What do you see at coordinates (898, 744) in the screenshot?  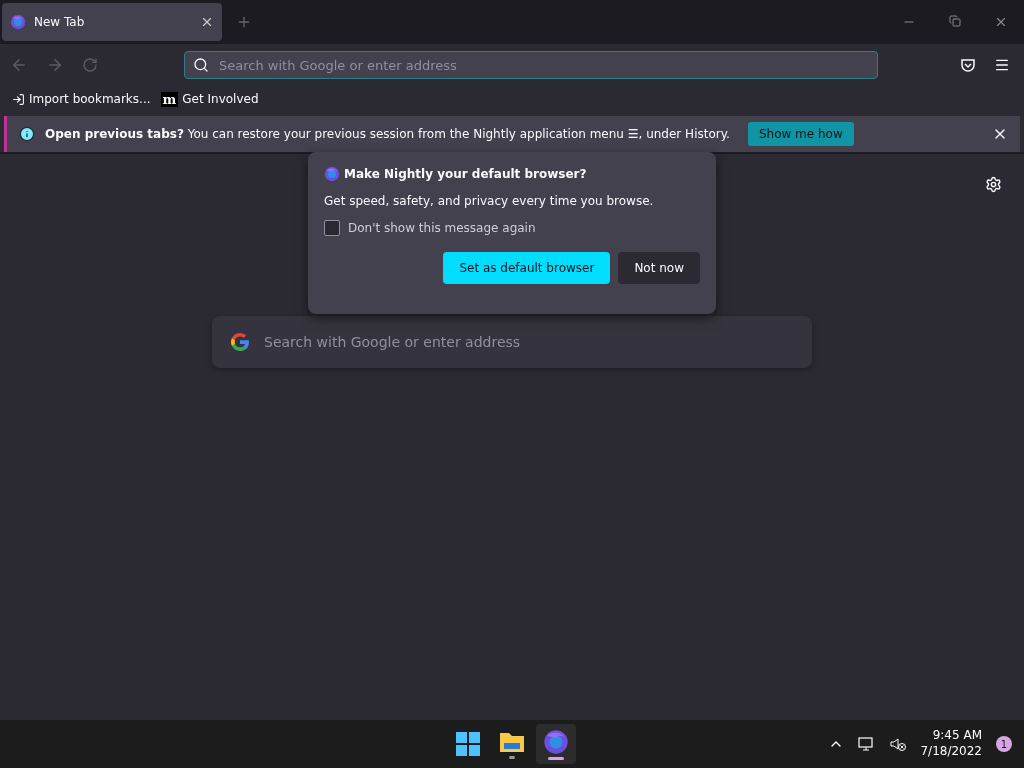 I see `muted-speaker-icon` at bounding box center [898, 744].